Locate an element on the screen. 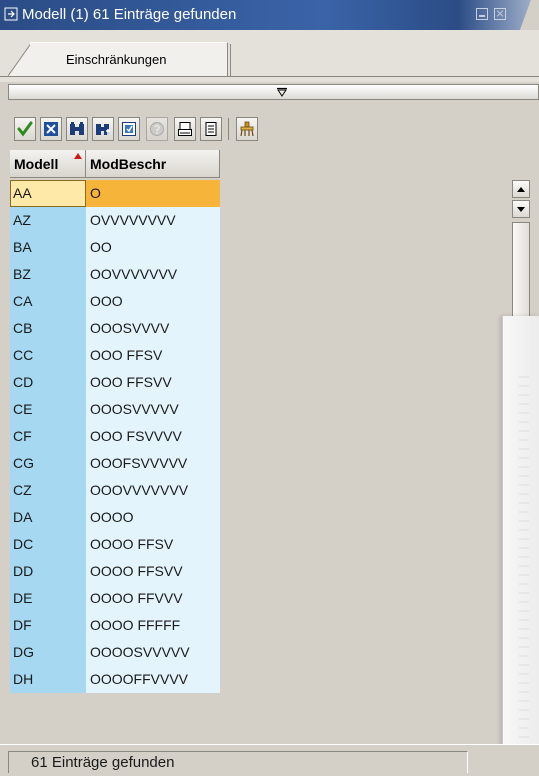 The height and width of the screenshot is (776, 539). window-title: Modell (1) 61 Einträge gefunden is located at coordinates (129, 14).